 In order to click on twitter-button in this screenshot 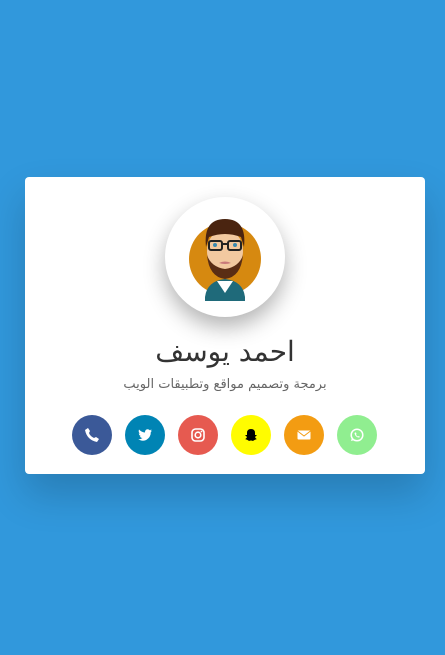, I will do `click(145, 435)`.